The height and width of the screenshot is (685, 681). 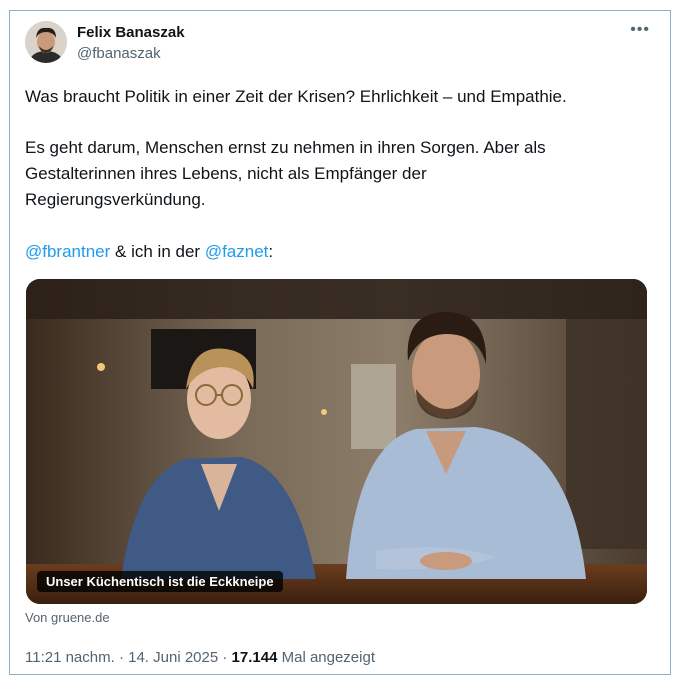 What do you see at coordinates (157, 251) in the screenshot?
I see `connector-text: & ich in der` at bounding box center [157, 251].